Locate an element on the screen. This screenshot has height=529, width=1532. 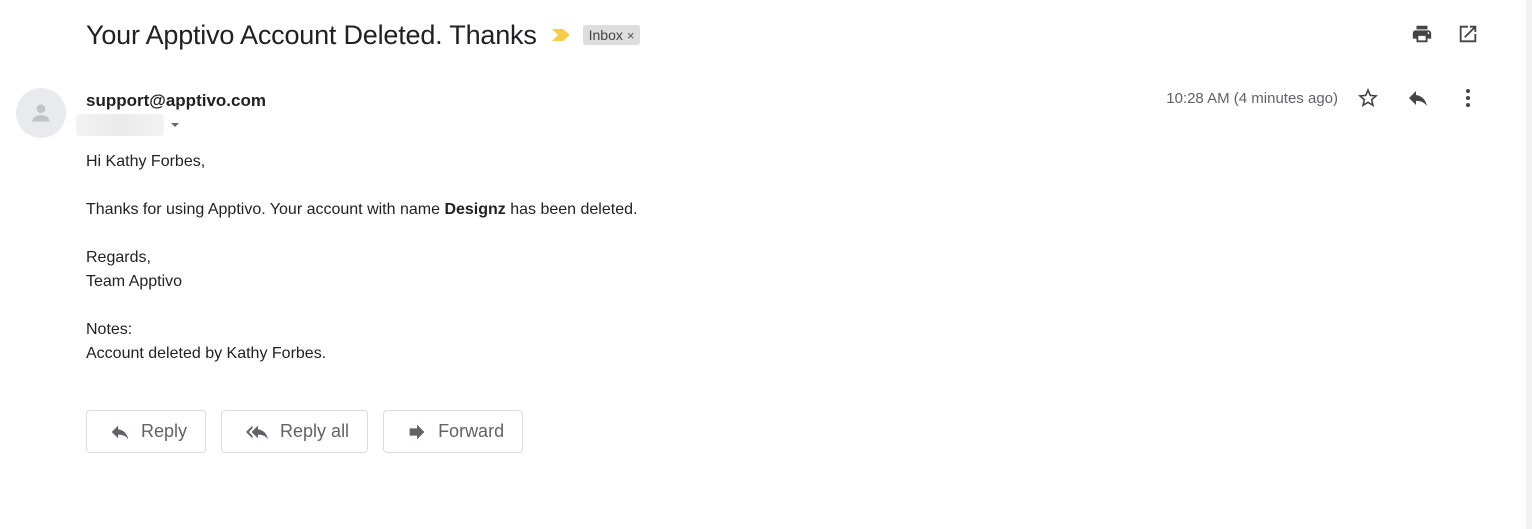
message-text-suffix: has been deleted. is located at coordinates (571, 209).